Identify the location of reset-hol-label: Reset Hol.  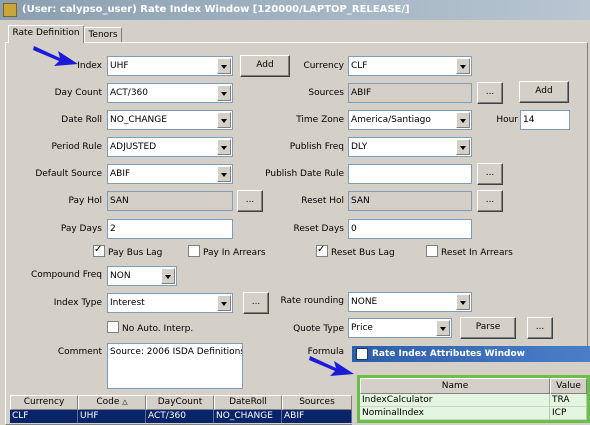
(322, 201).